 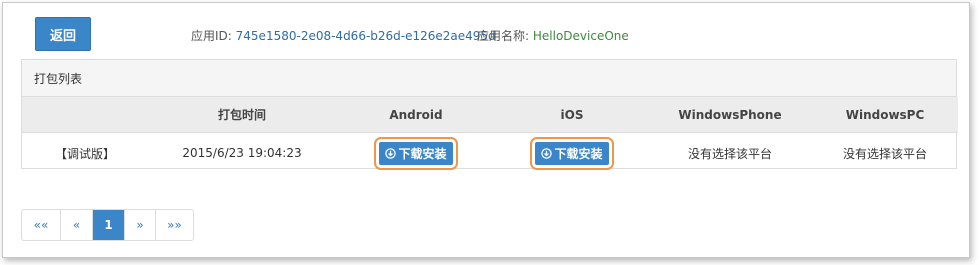 What do you see at coordinates (729, 153) in the screenshot?
I see `windowsphone-cell: 没有选择该平台` at bounding box center [729, 153].